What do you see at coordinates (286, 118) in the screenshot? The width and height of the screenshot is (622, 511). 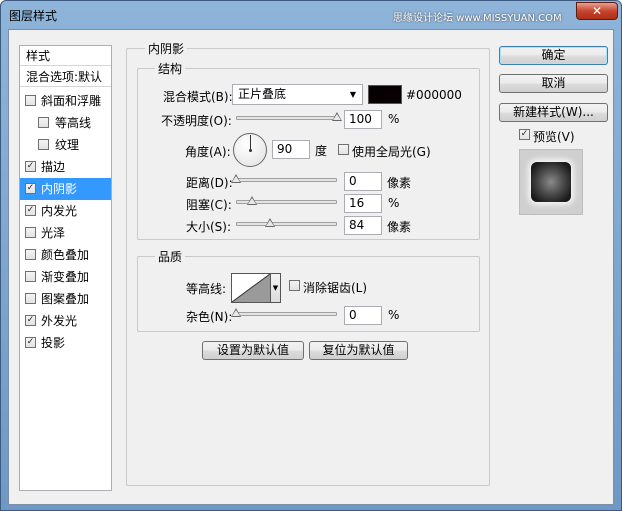 I see `opacity-slider-track` at bounding box center [286, 118].